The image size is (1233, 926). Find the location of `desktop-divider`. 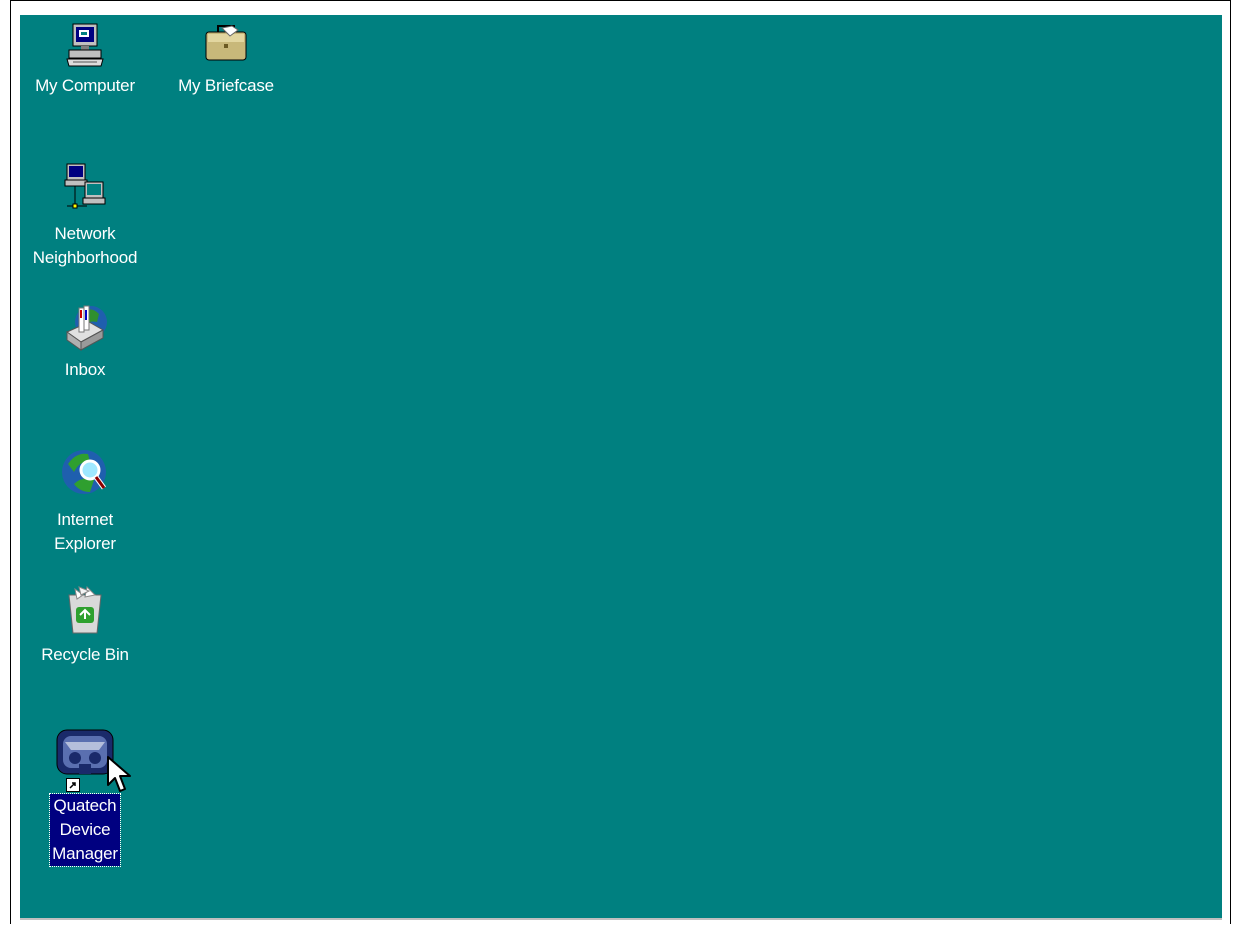

desktop-divider is located at coordinates (621, 919).